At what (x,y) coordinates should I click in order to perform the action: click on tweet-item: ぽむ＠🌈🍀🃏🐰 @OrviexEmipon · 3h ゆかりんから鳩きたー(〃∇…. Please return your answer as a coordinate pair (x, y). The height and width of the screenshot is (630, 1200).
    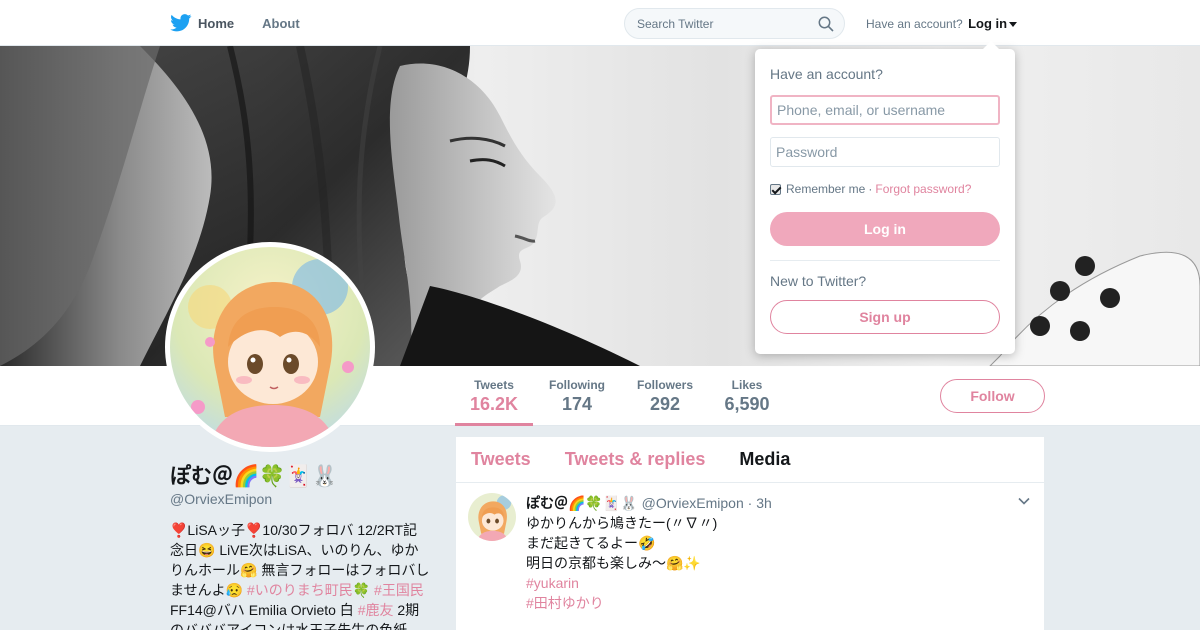
    Looking at the image, I should click on (750, 548).